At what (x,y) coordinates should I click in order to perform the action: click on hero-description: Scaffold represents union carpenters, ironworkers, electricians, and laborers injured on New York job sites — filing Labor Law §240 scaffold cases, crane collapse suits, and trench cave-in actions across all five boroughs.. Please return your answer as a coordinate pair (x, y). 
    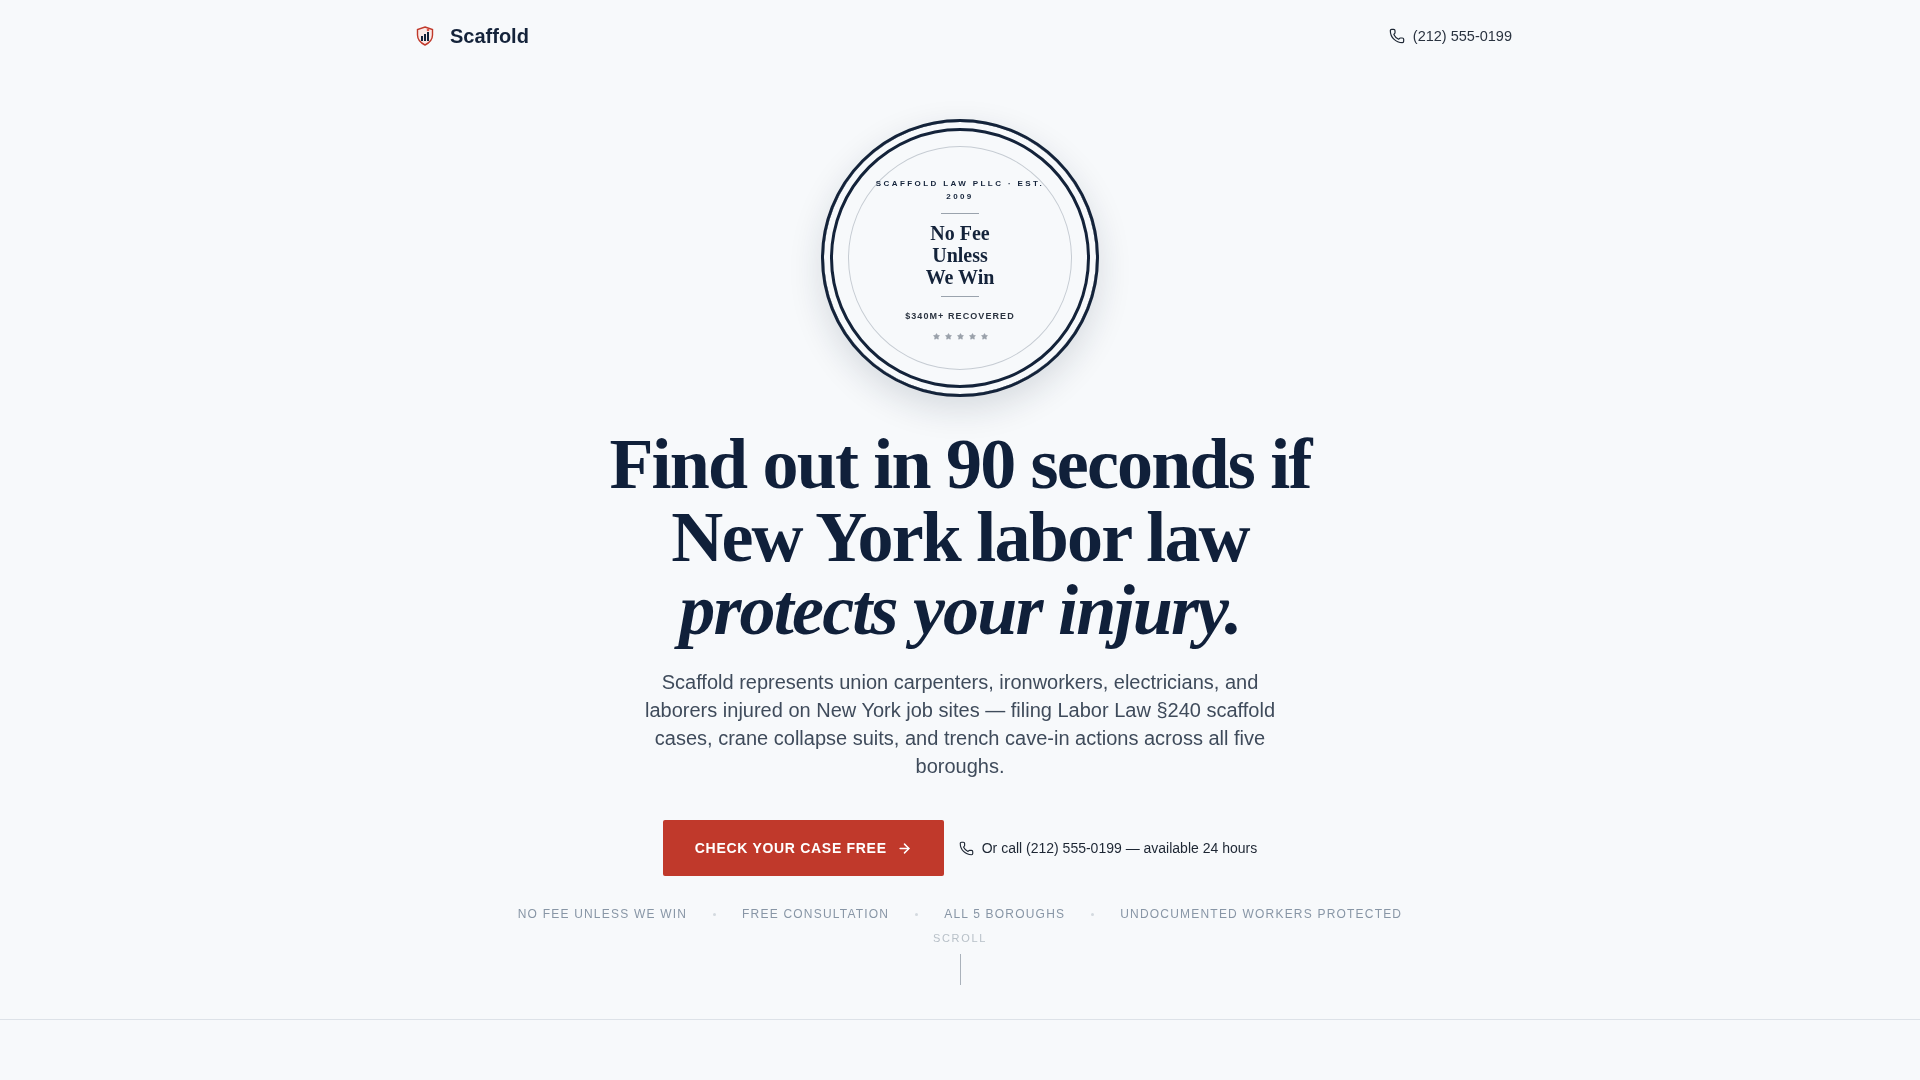
    Looking at the image, I should click on (960, 724).